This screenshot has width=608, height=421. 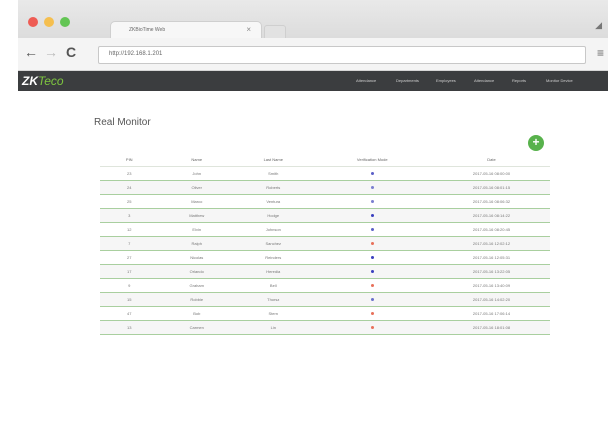 I want to click on logo-accent: Teco, so click(x=51, y=81).